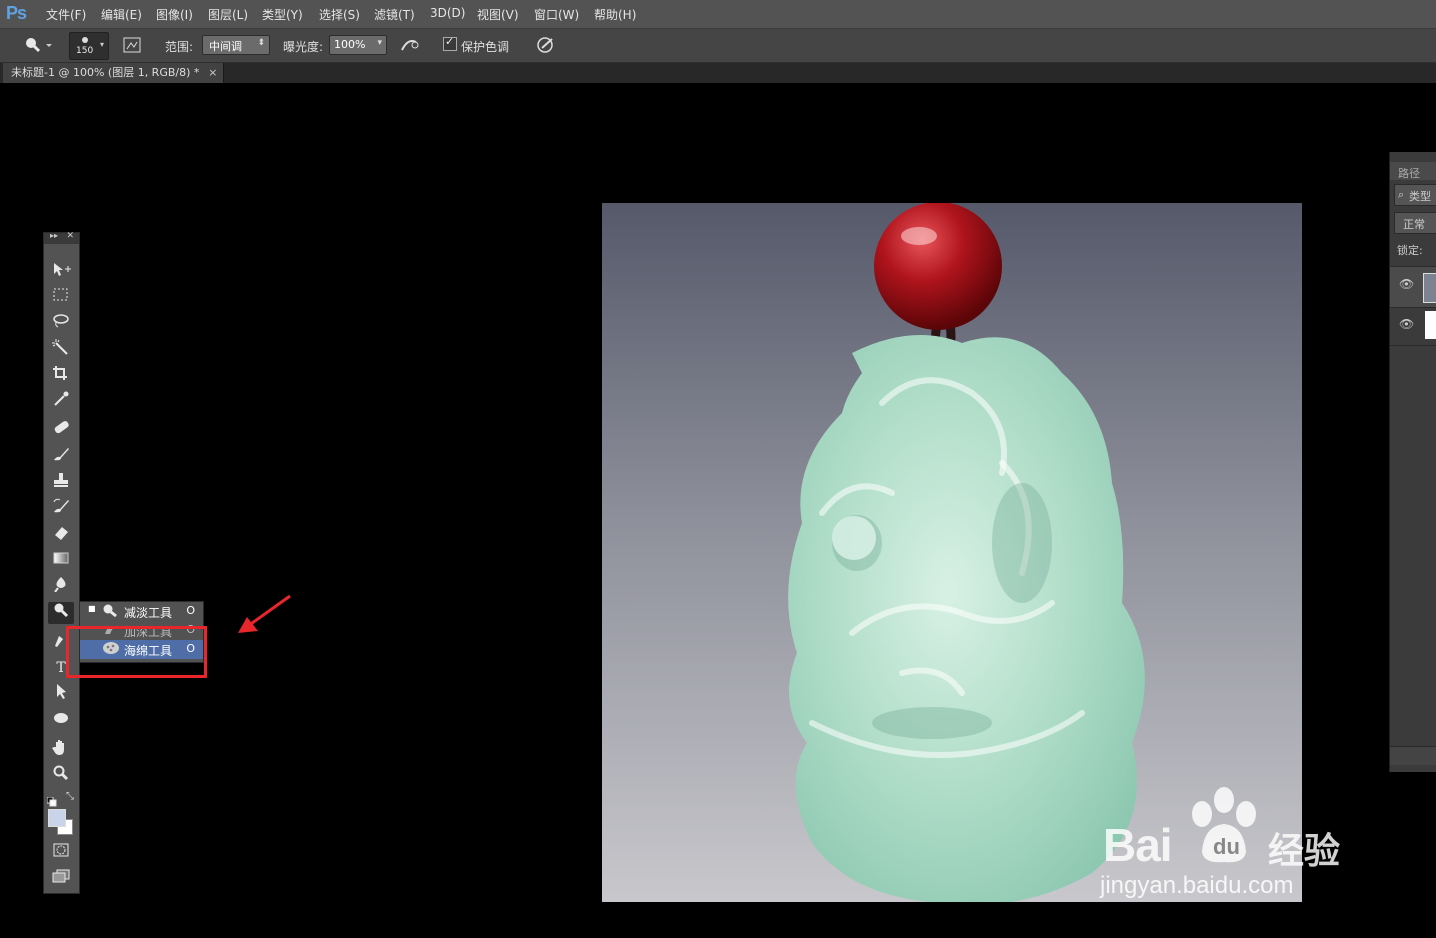 This screenshot has height=938, width=1436. What do you see at coordinates (61, 721) in the screenshot?
I see `ellipse-tool-icon` at bounding box center [61, 721].